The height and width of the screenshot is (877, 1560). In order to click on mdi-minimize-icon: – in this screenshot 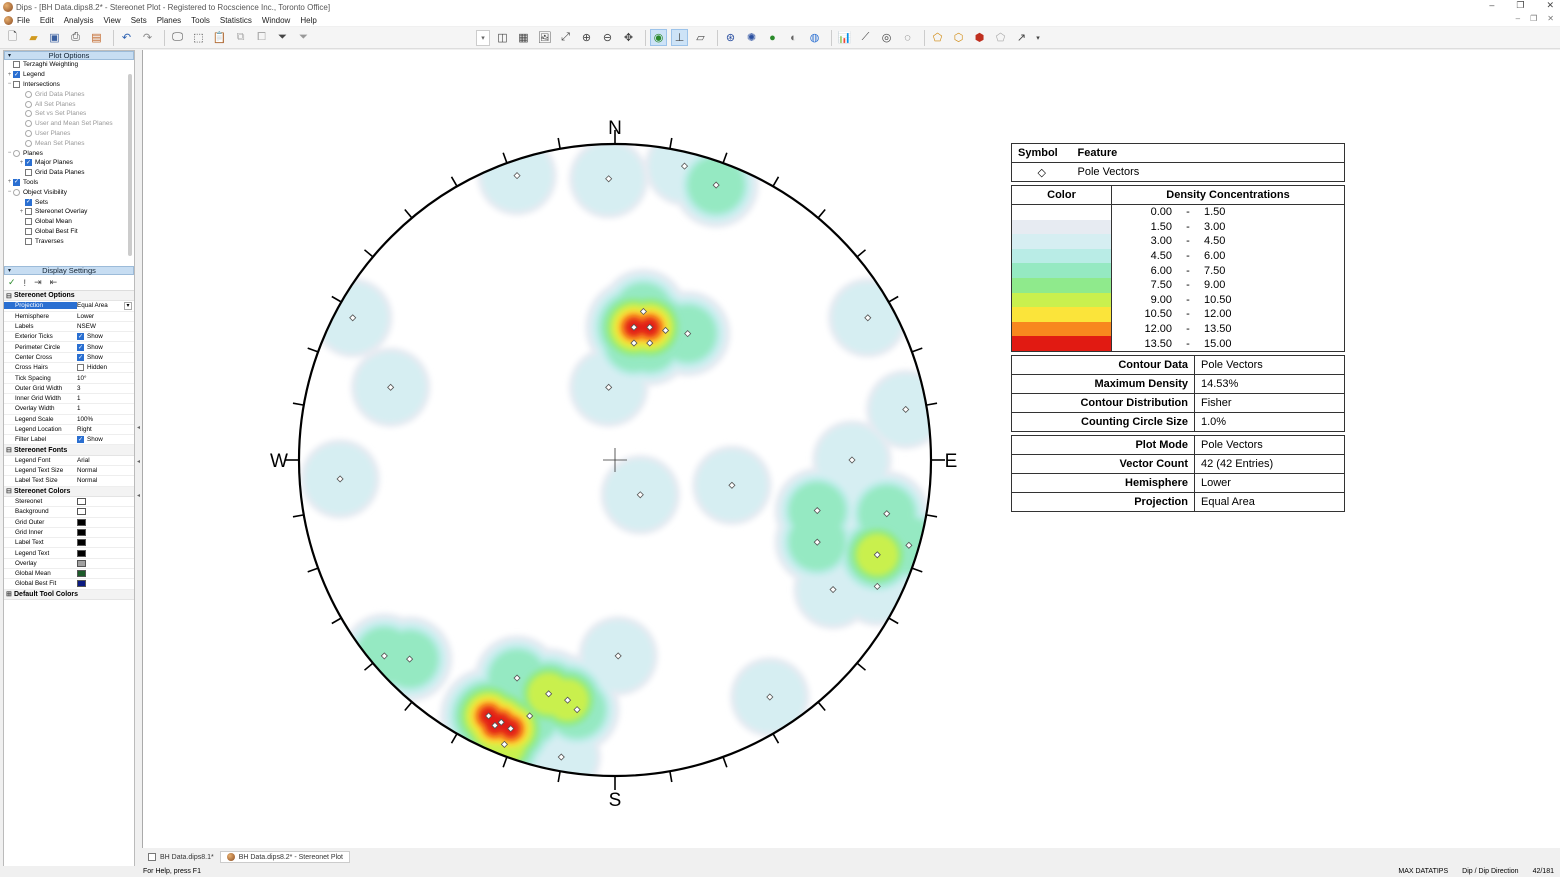, I will do `click(1518, 18)`.